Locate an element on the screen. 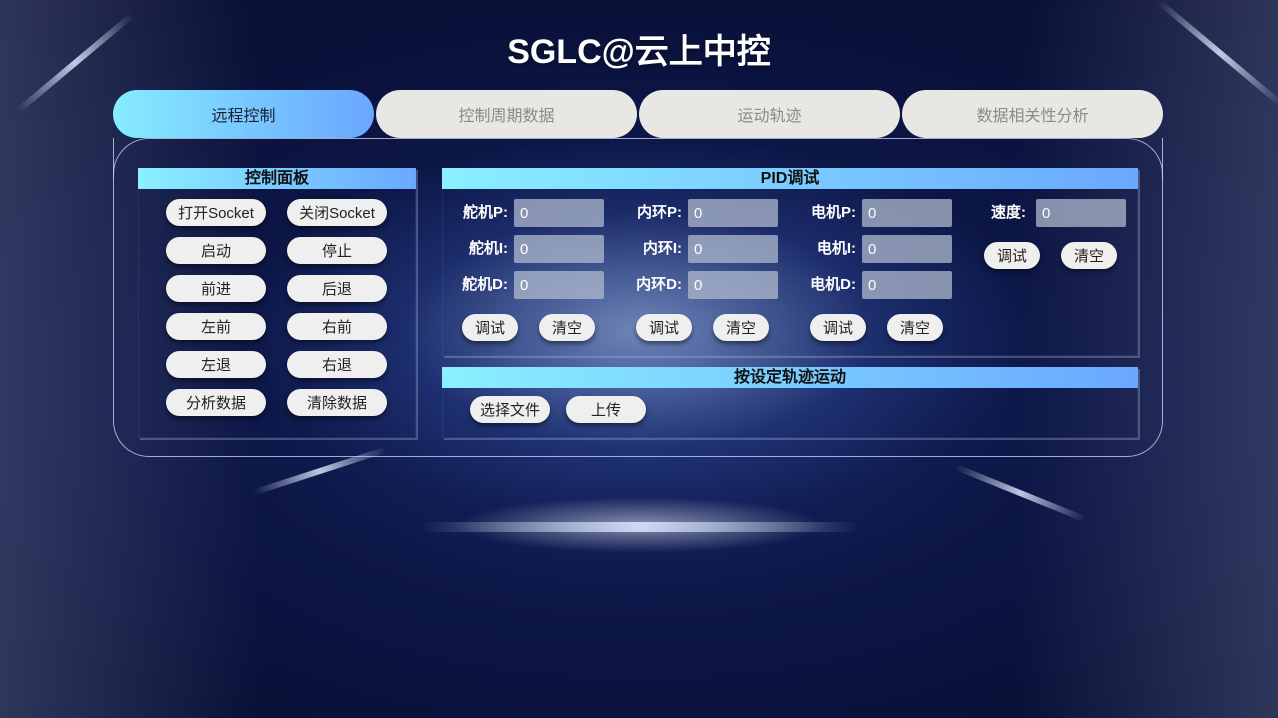 The height and width of the screenshot is (718, 1278). inner-loop-d-input is located at coordinates (733, 285).